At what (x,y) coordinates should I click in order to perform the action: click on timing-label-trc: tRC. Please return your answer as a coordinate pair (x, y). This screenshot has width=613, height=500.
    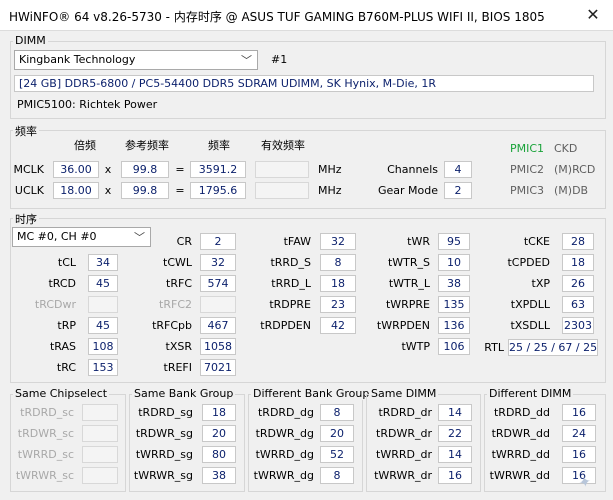
    Looking at the image, I should click on (66, 367).